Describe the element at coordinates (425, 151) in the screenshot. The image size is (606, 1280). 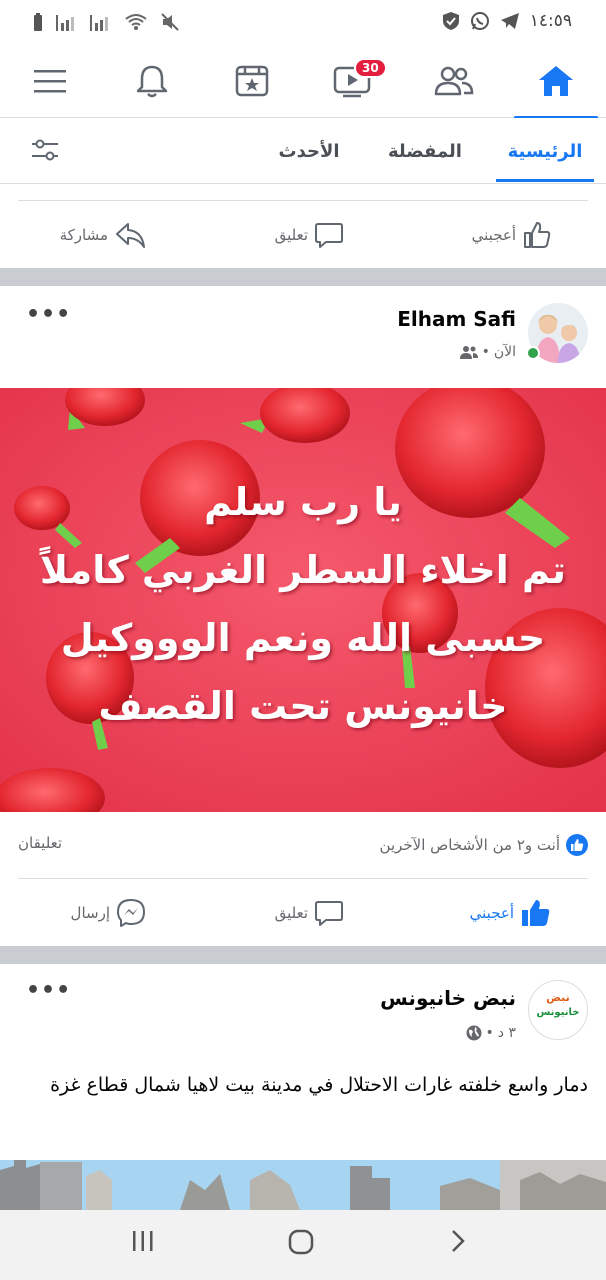
I see `tab-favorites: المفضلة` at that location.